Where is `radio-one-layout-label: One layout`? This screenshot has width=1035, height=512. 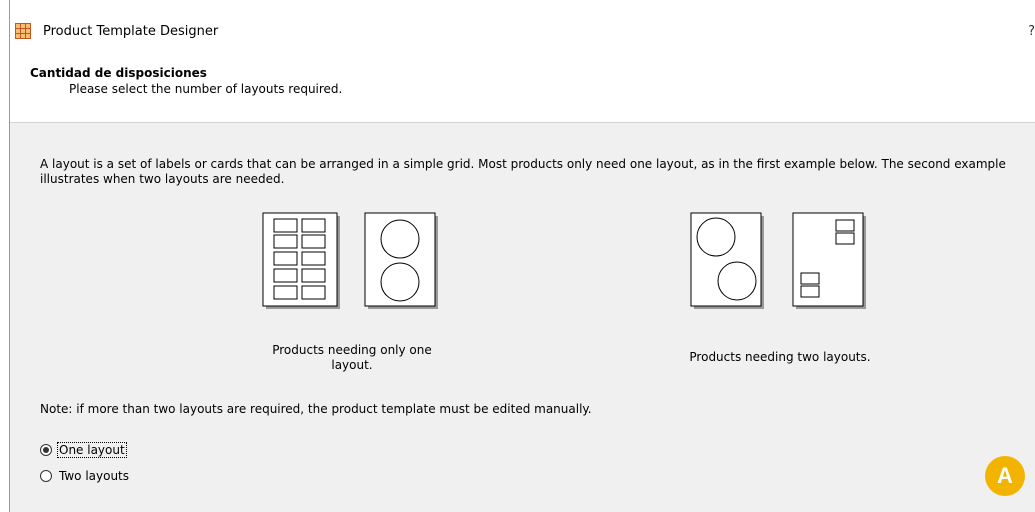 radio-one-layout-label: One layout is located at coordinates (92, 450).